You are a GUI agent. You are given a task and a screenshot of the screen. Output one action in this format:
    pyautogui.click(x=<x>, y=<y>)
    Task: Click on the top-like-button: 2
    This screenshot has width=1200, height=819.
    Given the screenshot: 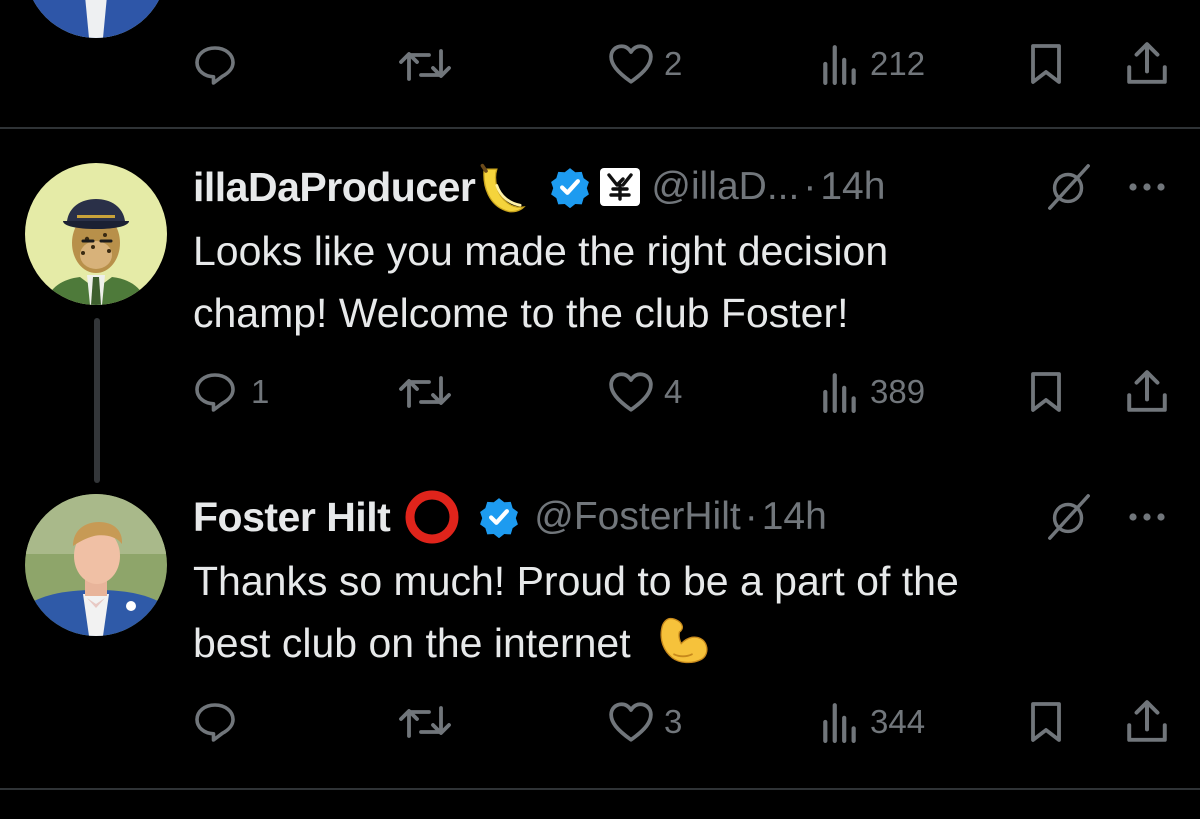 What is the action you would take?
    pyautogui.click(x=645, y=64)
    